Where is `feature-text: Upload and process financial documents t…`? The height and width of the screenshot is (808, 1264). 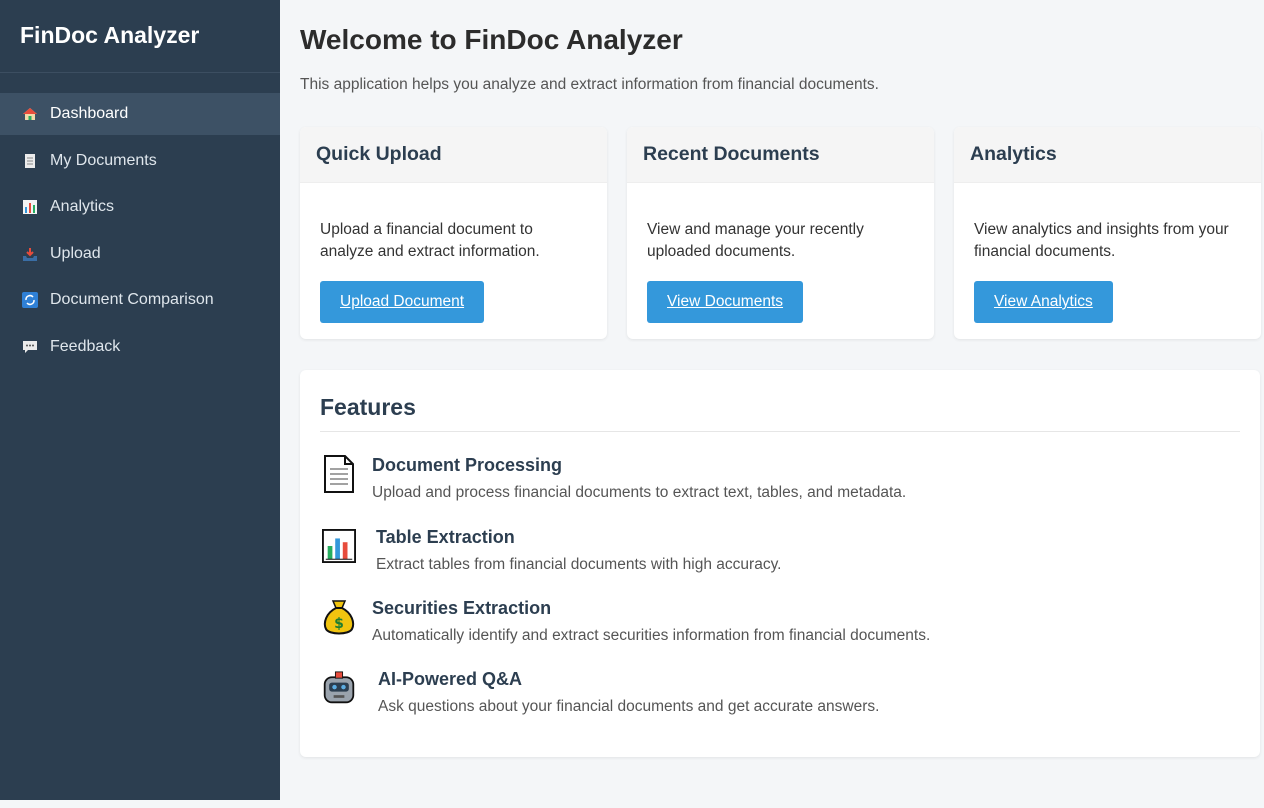 feature-text: Upload and process financial documents t… is located at coordinates (639, 492).